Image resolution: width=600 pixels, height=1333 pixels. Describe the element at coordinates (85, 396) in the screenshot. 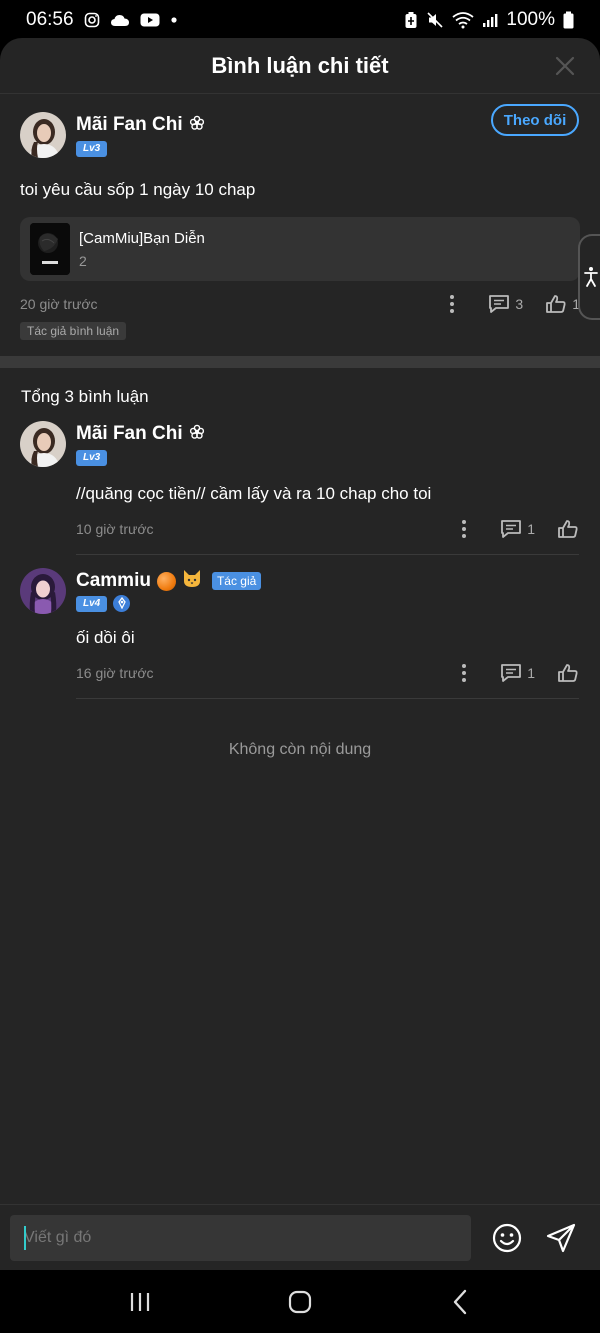

I see `total-comments-label: Tổng 3 bình luận` at that location.